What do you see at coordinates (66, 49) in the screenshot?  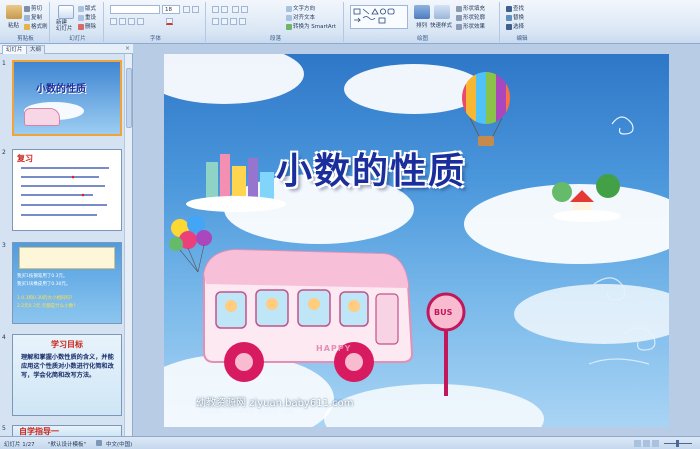 I see `pane-tabs: 幻灯片 大纲 ×` at bounding box center [66, 49].